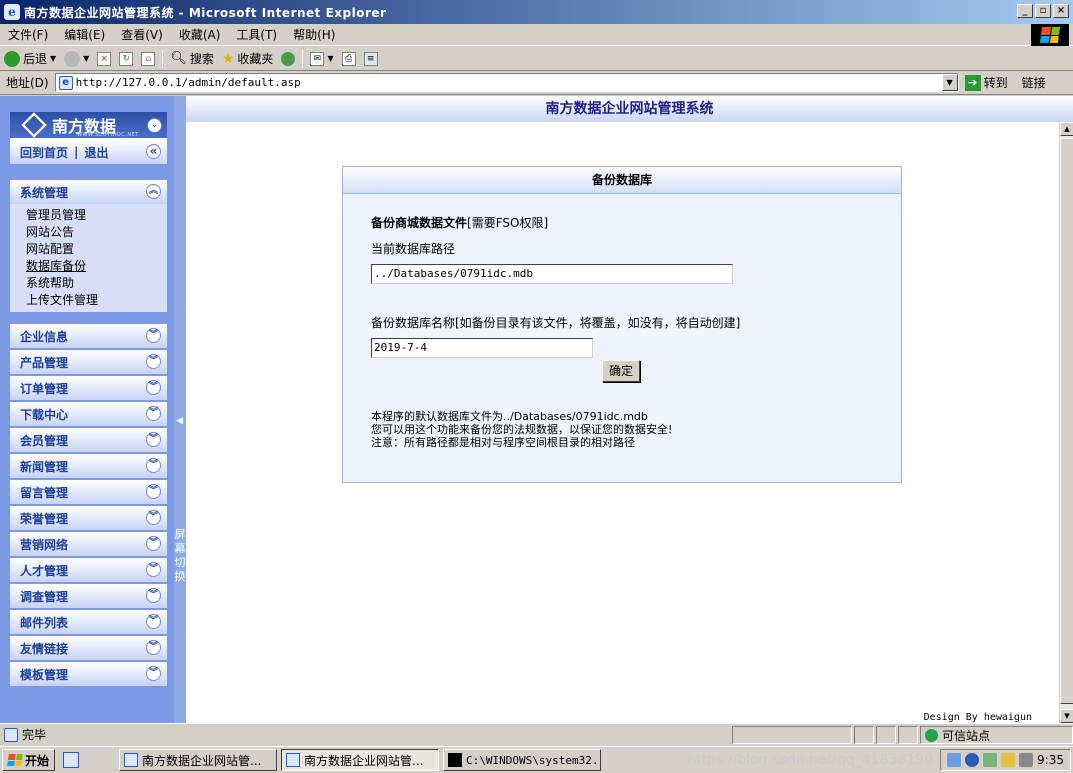 The height and width of the screenshot is (773, 1073). What do you see at coordinates (1066, 716) in the screenshot?
I see `scroll-down-icon: ▼` at bounding box center [1066, 716].